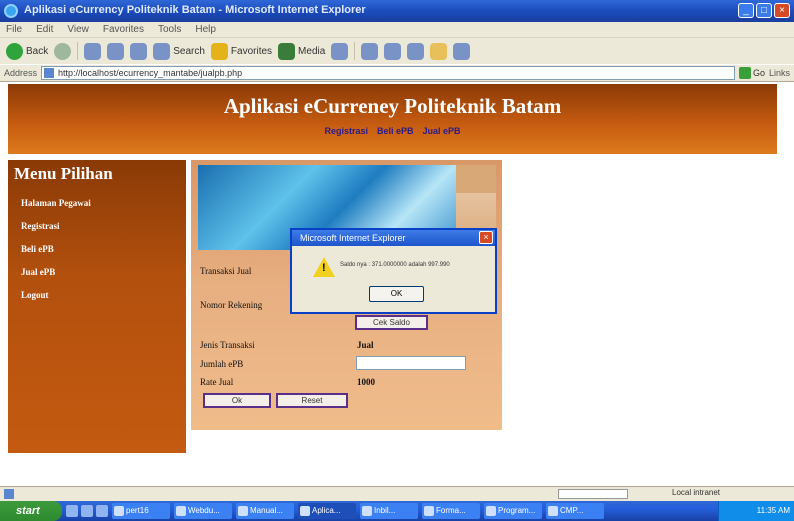 The image size is (794, 521). I want to click on rate-jual-value: 1000, so click(366, 382).